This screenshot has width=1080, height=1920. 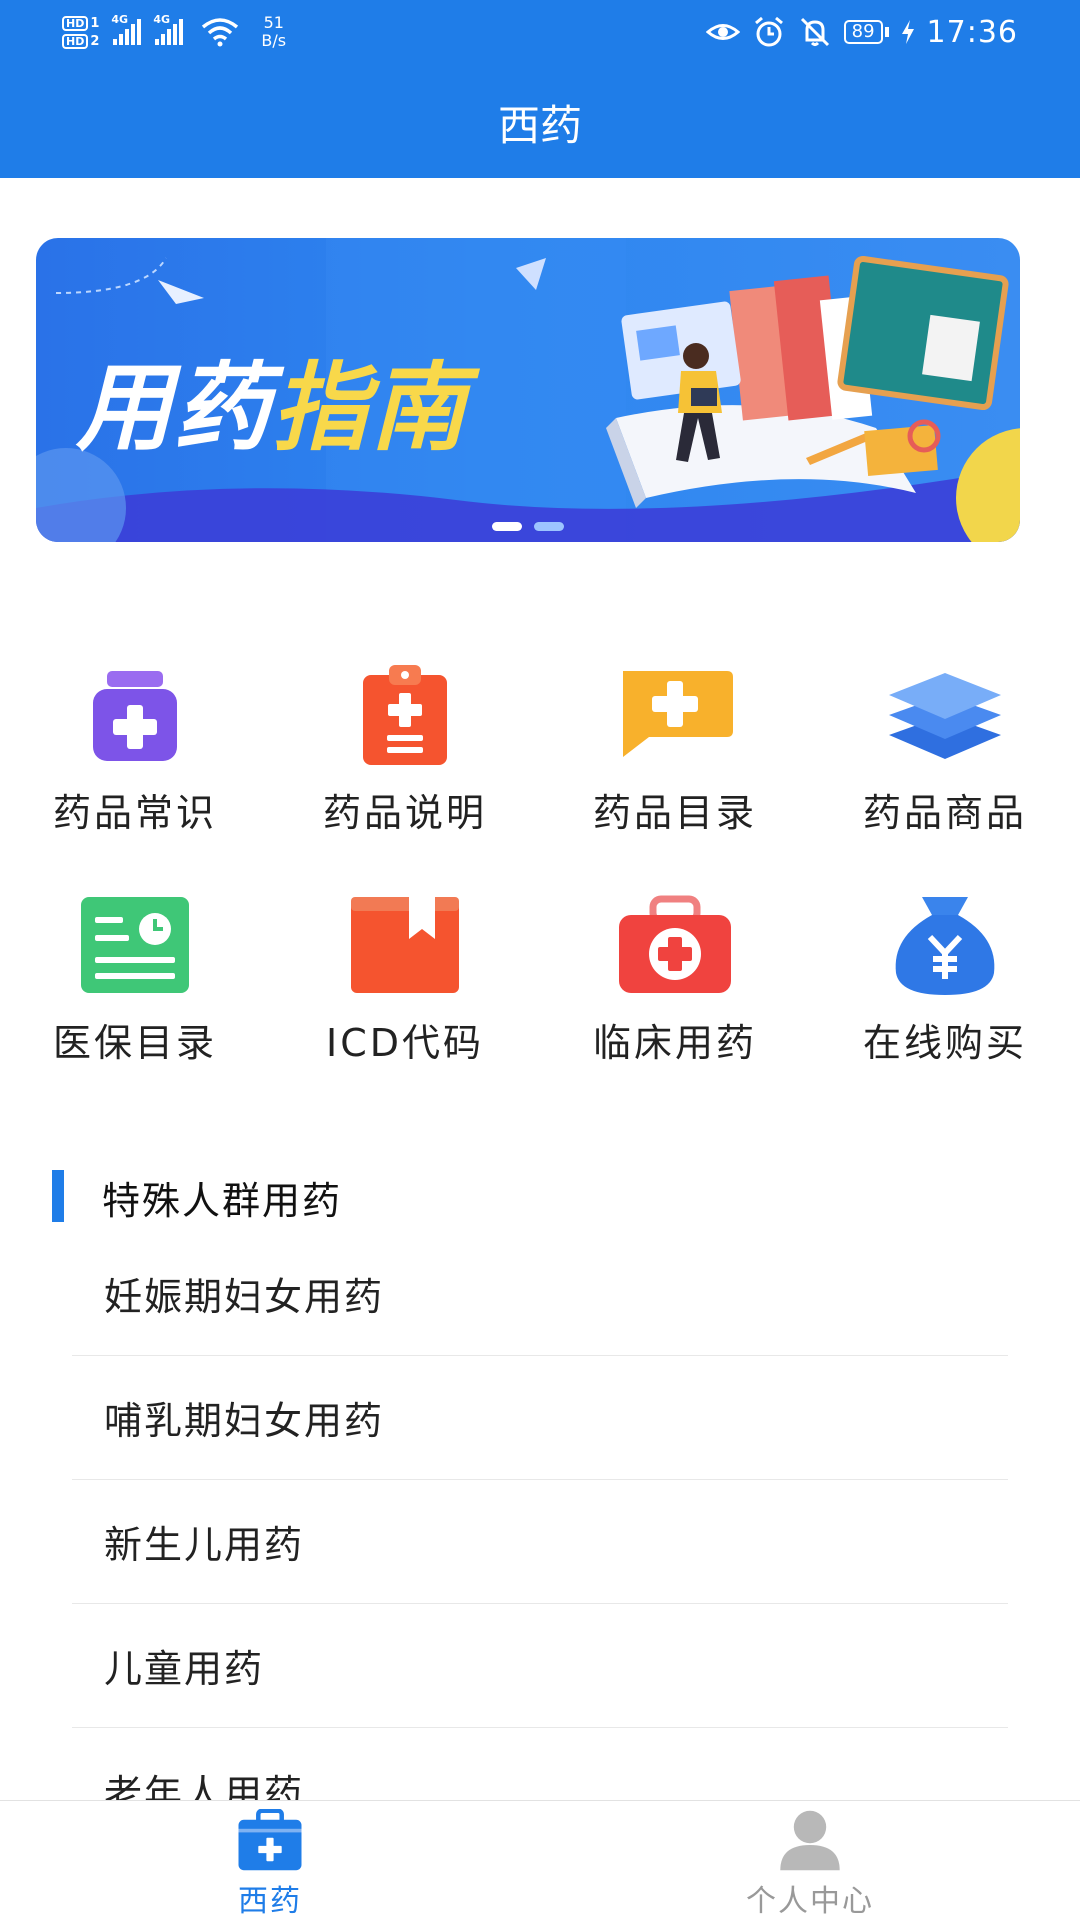 What do you see at coordinates (270, 1840) in the screenshot?
I see `medical-kit-icon` at bounding box center [270, 1840].